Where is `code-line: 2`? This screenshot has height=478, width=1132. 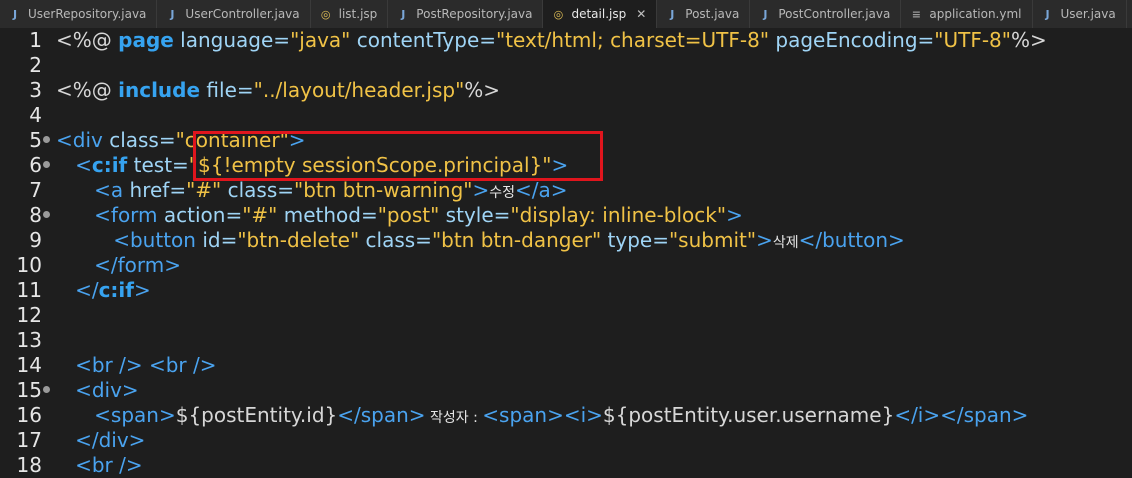 code-line: 2 is located at coordinates (566, 65).